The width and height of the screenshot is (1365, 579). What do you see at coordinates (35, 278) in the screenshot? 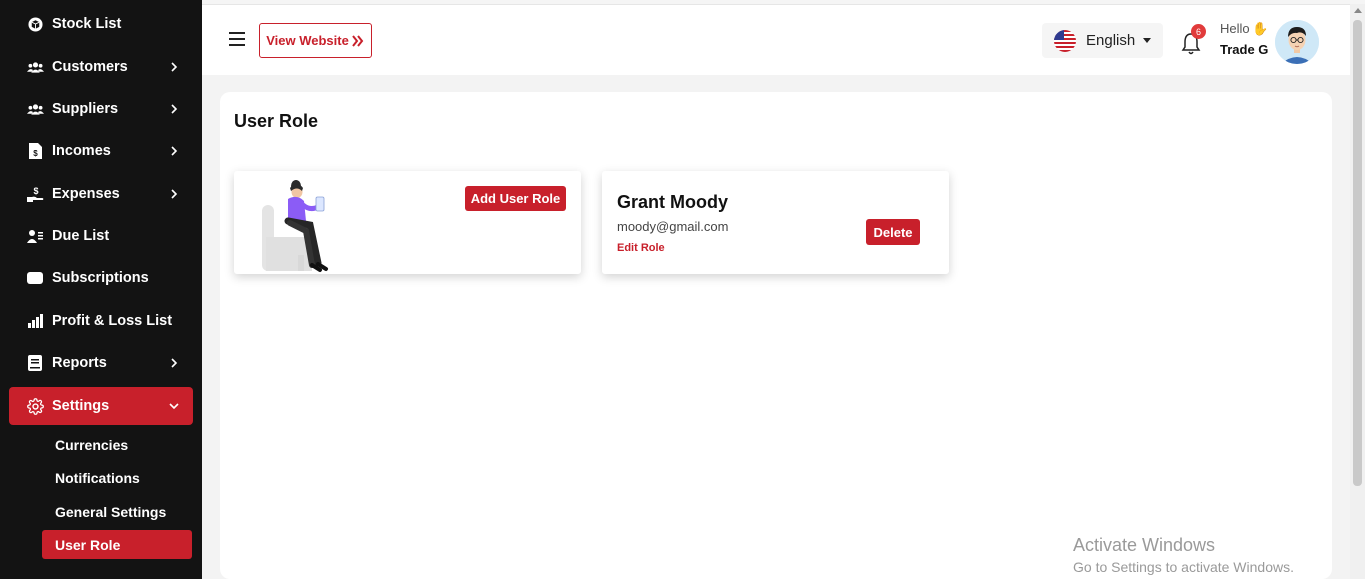
I see `card-icon` at bounding box center [35, 278].